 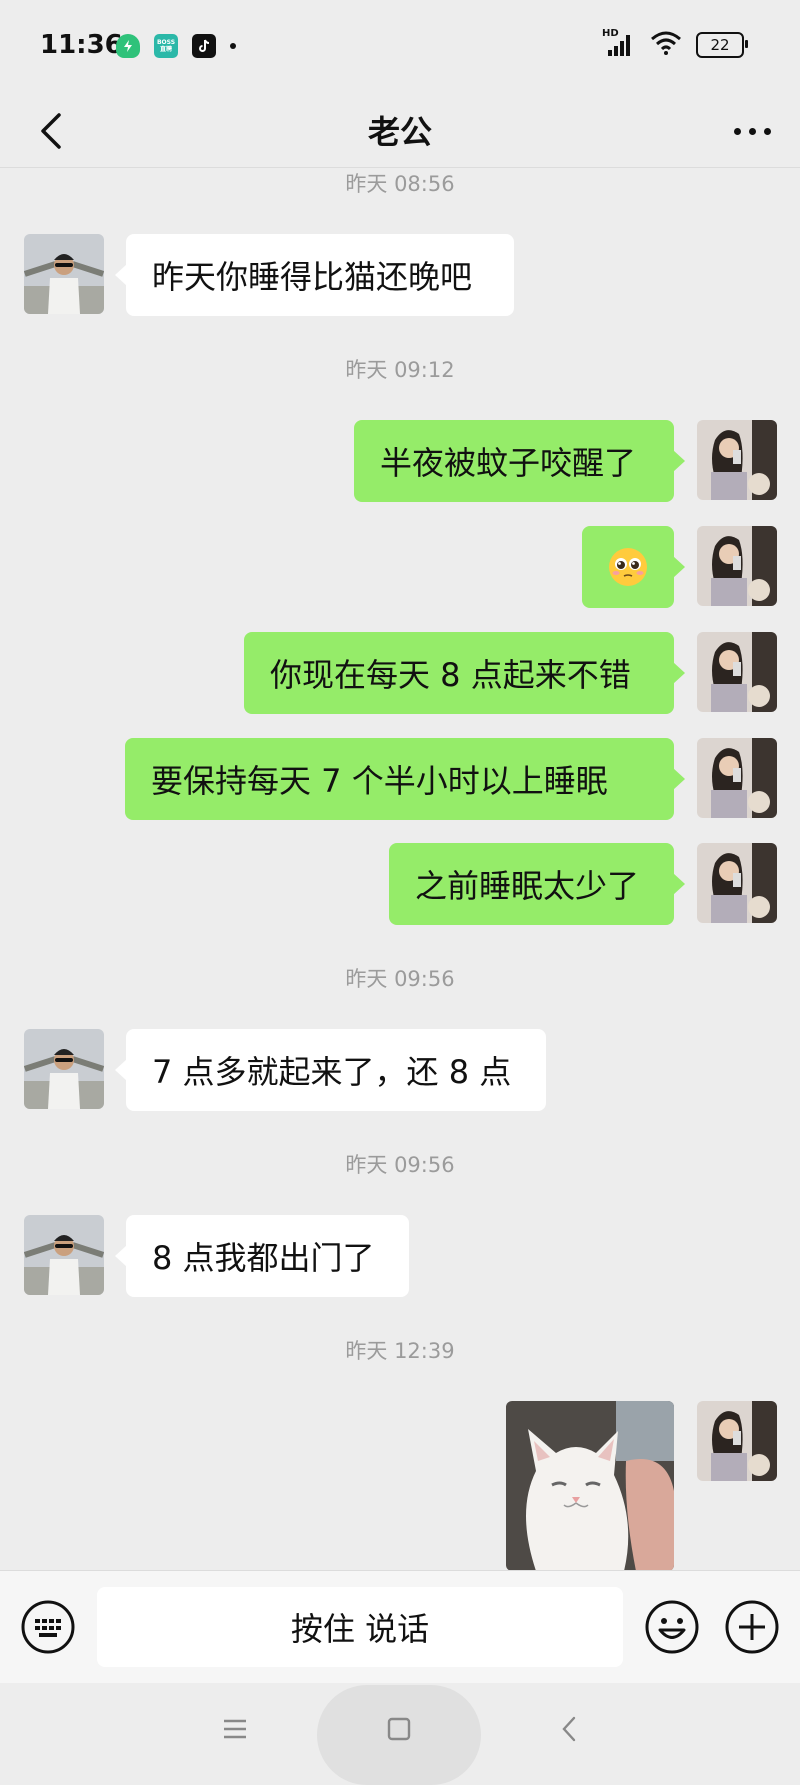 I want to click on white-cat-photo, so click(x=590, y=1485).